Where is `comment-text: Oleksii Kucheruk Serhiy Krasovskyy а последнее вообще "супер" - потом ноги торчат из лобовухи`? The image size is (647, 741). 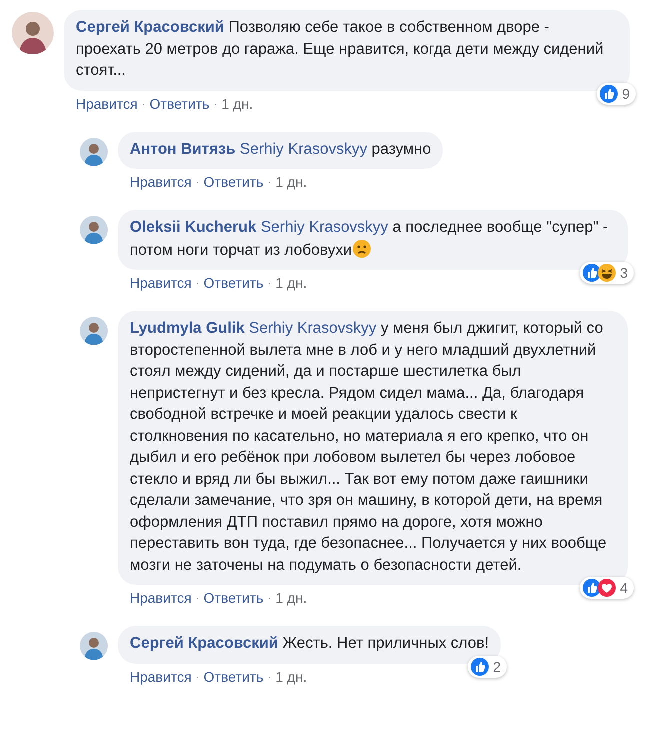
comment-text: Oleksii Kucheruk Serhiy Krasovskyy а последнее вообще "супер" - потом ноги торчат из лобовухи is located at coordinates (370, 239).